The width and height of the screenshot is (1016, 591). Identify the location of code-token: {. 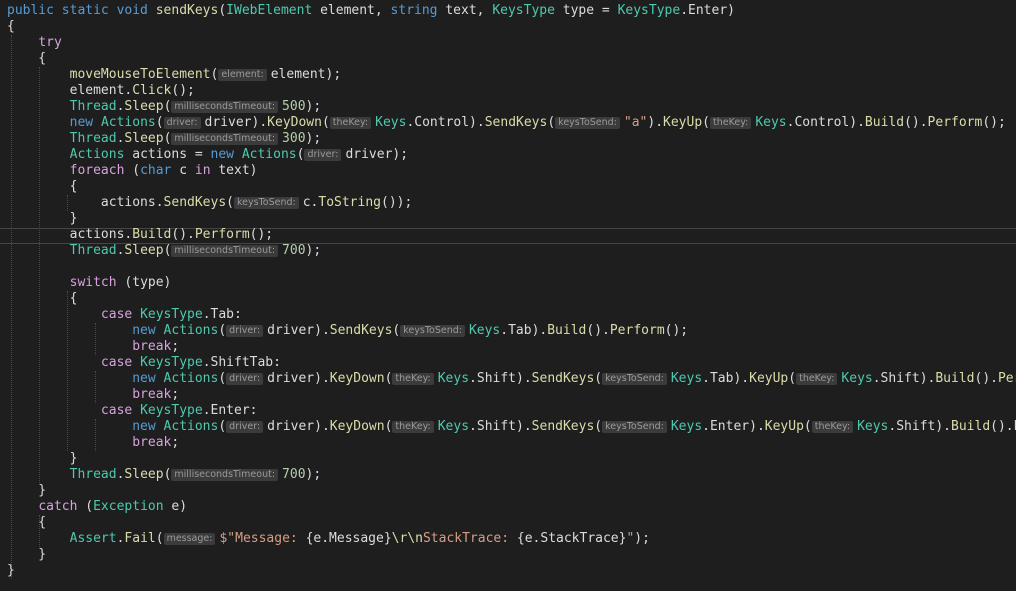
(27, 58).